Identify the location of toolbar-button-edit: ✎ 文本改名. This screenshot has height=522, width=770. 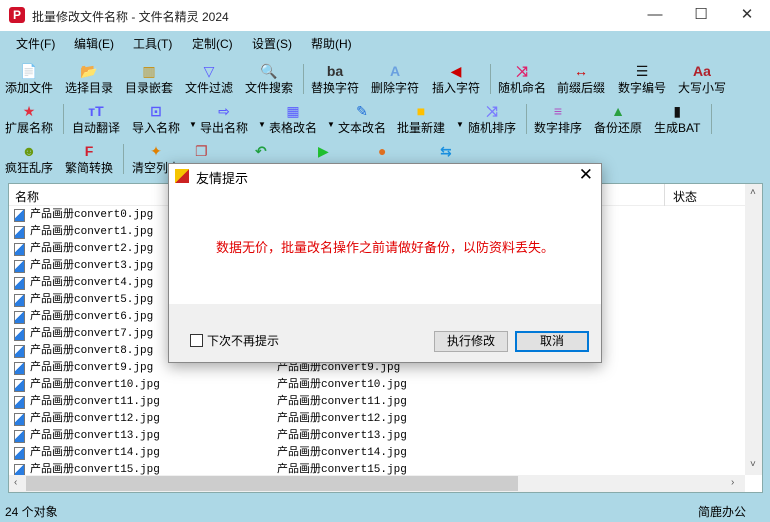
(362, 119).